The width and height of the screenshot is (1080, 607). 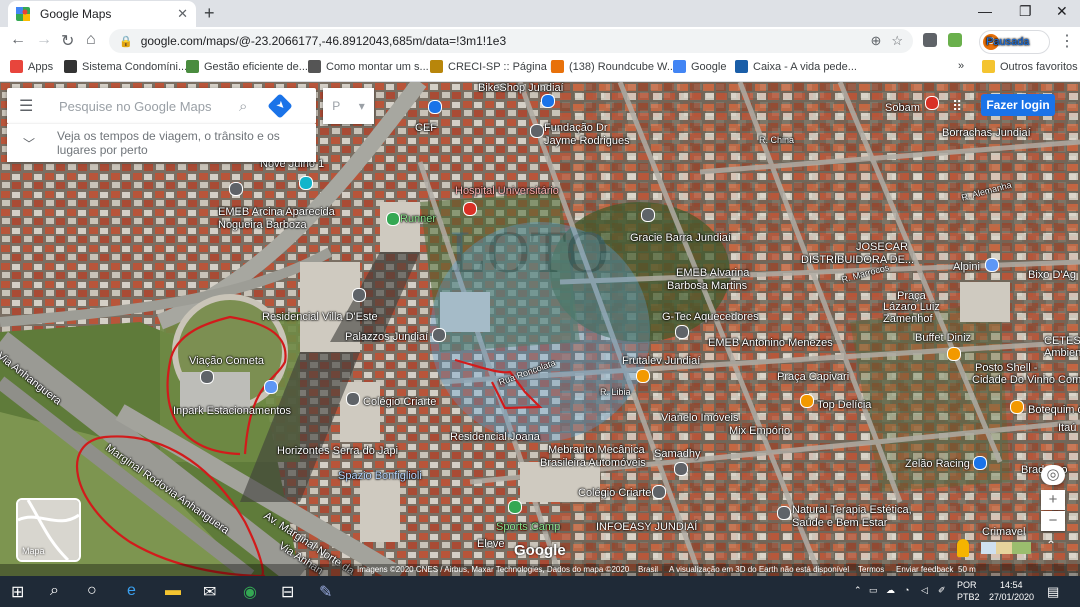 I want to click on minimize-button: —, so click(x=985, y=11).